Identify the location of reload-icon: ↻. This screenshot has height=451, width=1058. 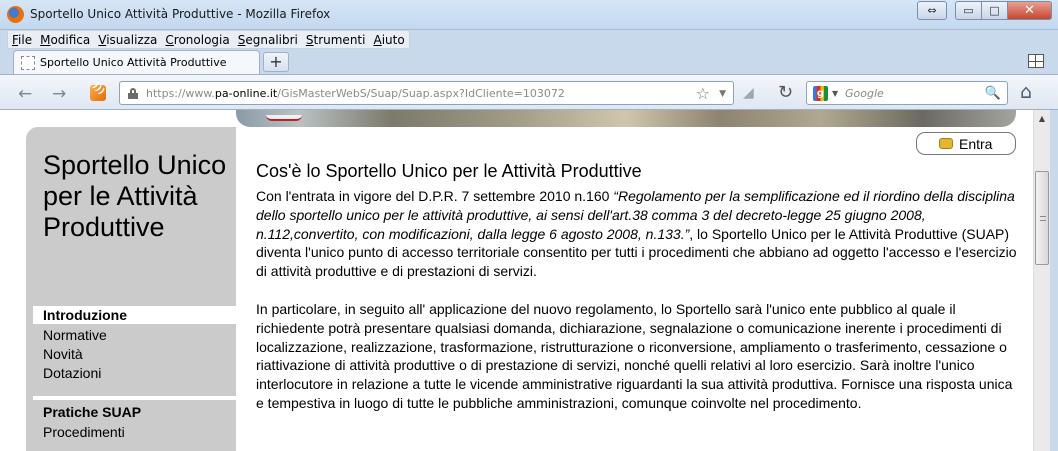
(785, 92).